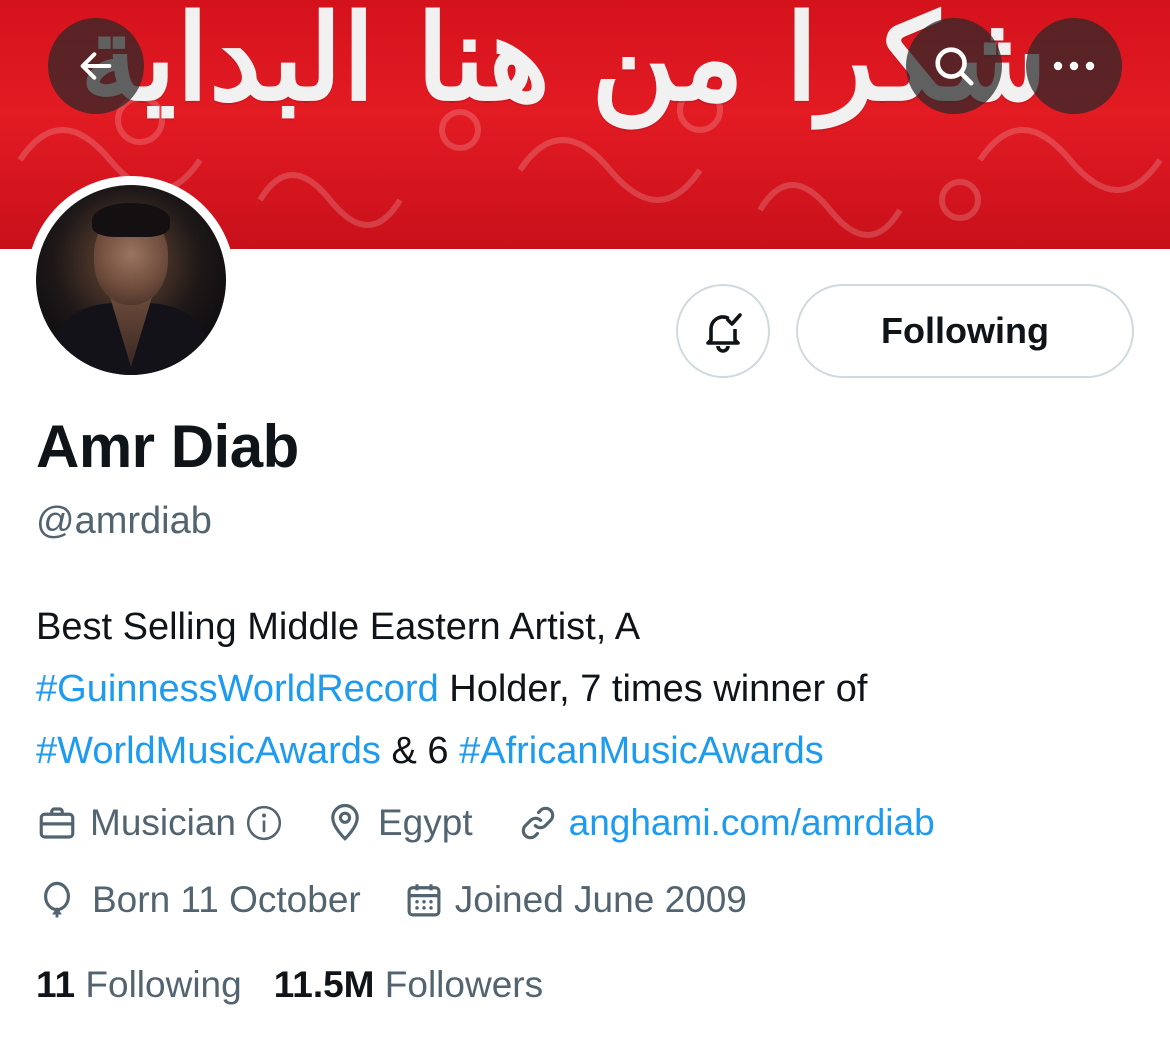  What do you see at coordinates (345, 822) in the screenshot?
I see `location-pin-icon` at bounding box center [345, 822].